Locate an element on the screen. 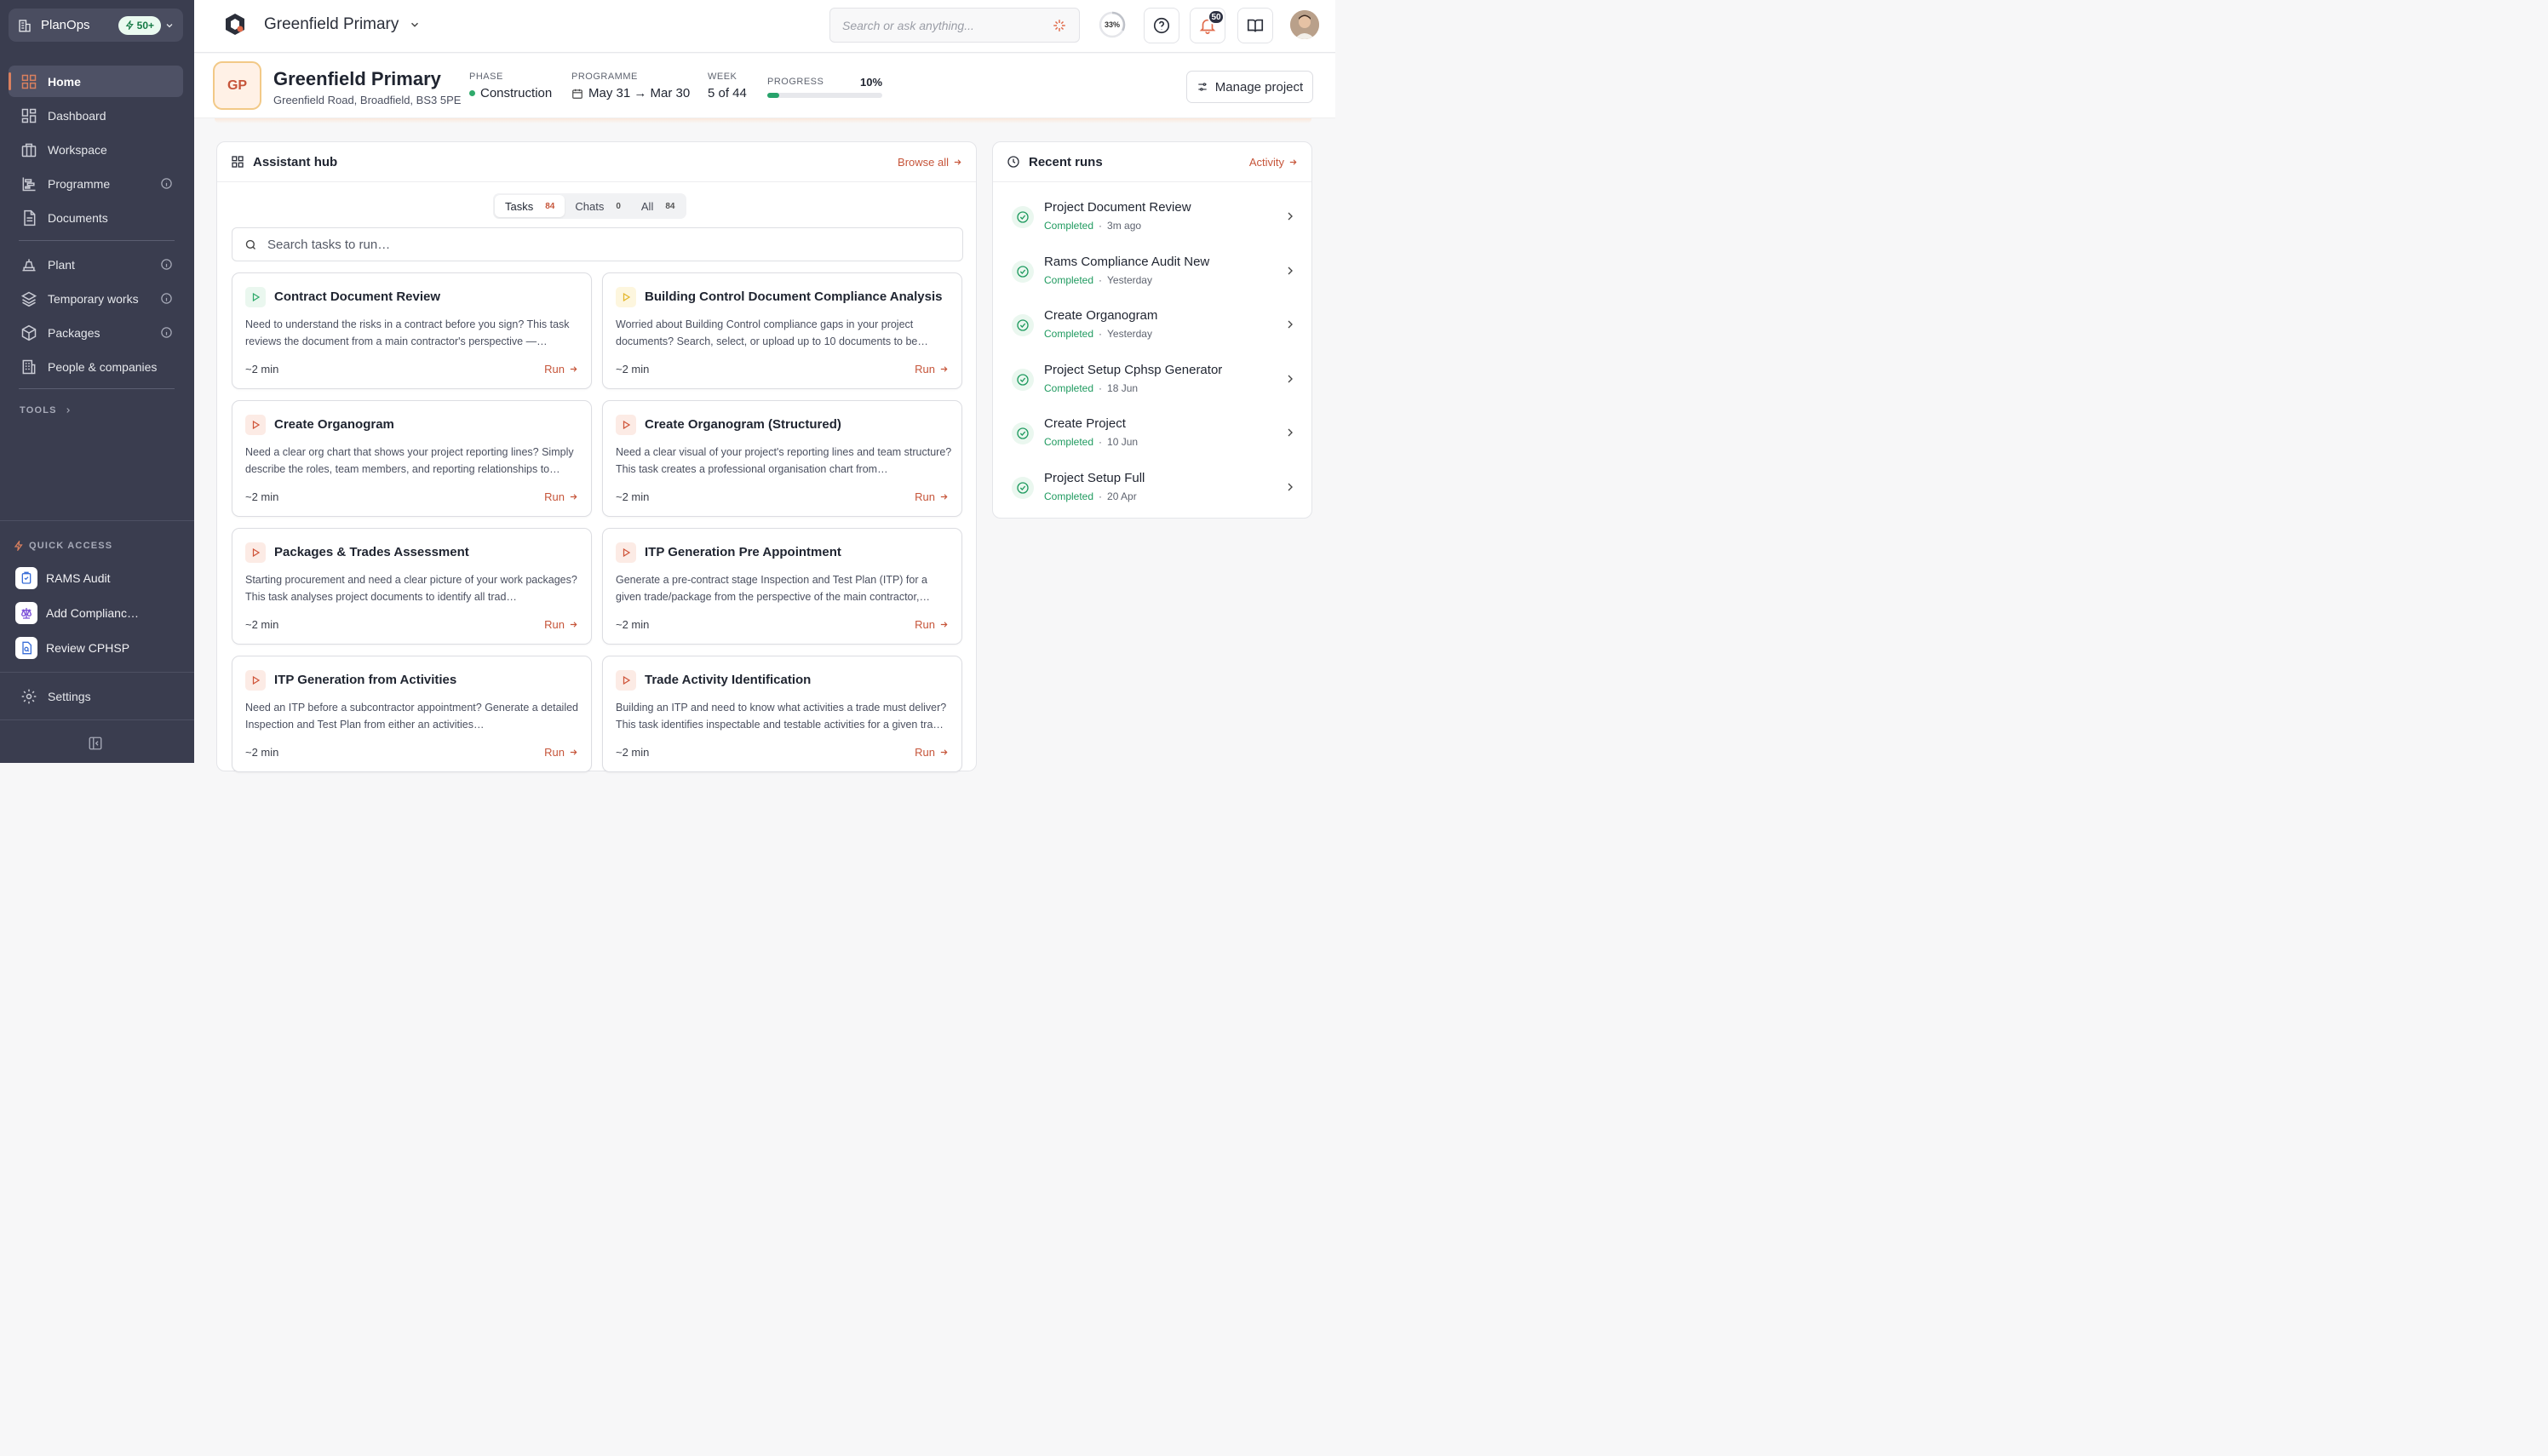 The width and height of the screenshot is (2548, 1456). tab-all: All 84 is located at coordinates (658, 206).